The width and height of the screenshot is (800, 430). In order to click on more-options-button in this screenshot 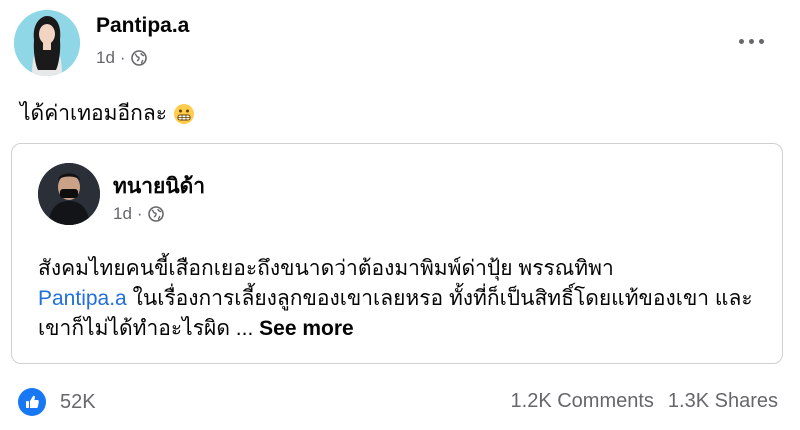, I will do `click(751, 41)`.